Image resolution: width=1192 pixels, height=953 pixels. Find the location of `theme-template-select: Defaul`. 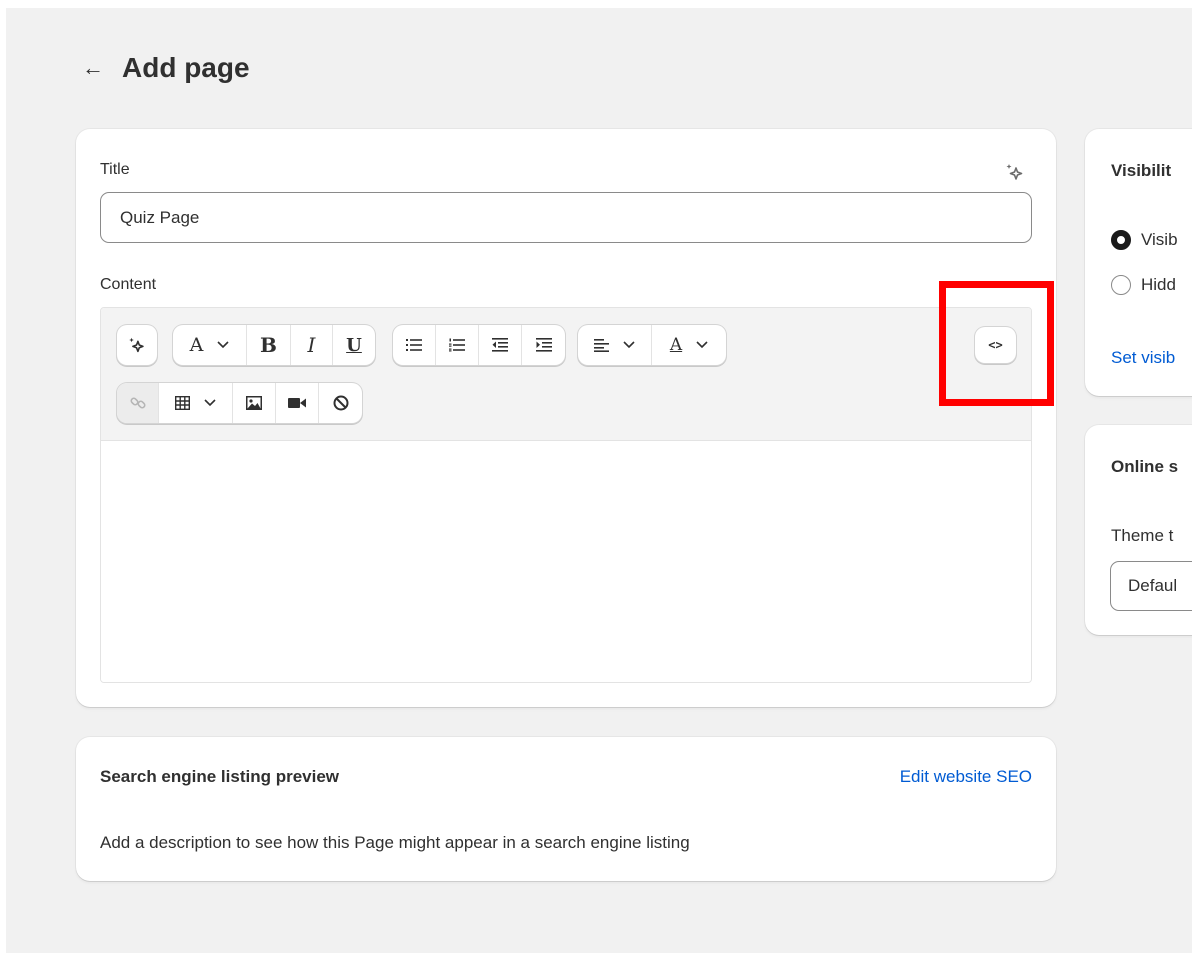

theme-template-select: Defaul is located at coordinates (1151, 586).